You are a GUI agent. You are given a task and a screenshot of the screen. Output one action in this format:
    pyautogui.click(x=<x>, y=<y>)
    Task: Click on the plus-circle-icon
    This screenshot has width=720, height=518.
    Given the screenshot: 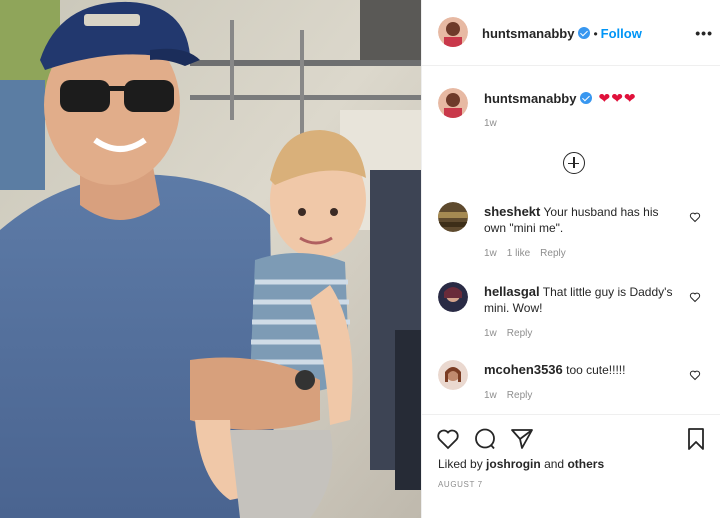 What is the action you would take?
    pyautogui.click(x=574, y=163)
    